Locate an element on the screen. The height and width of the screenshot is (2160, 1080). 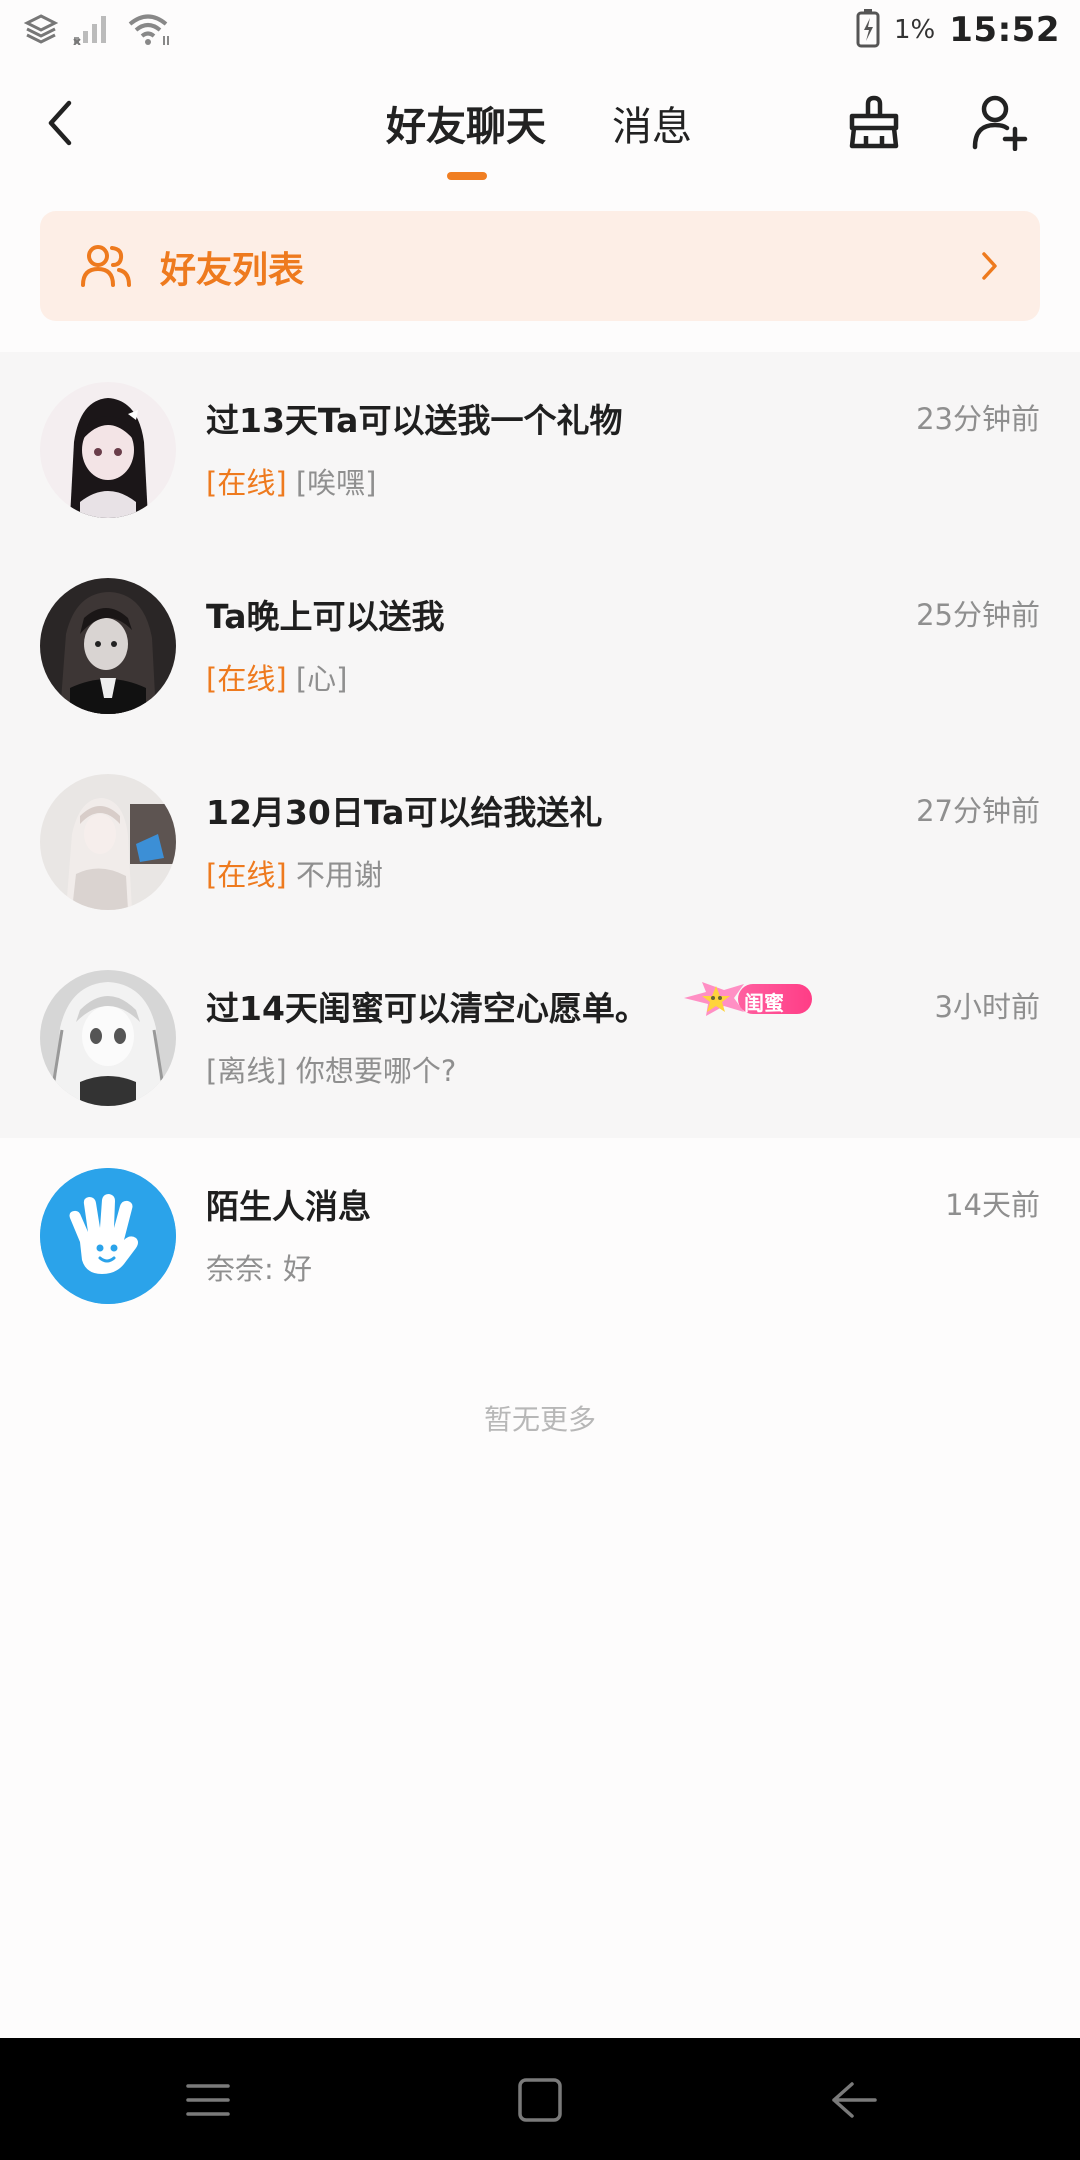
back-arrow-icon is located at coordinates (60, 123).